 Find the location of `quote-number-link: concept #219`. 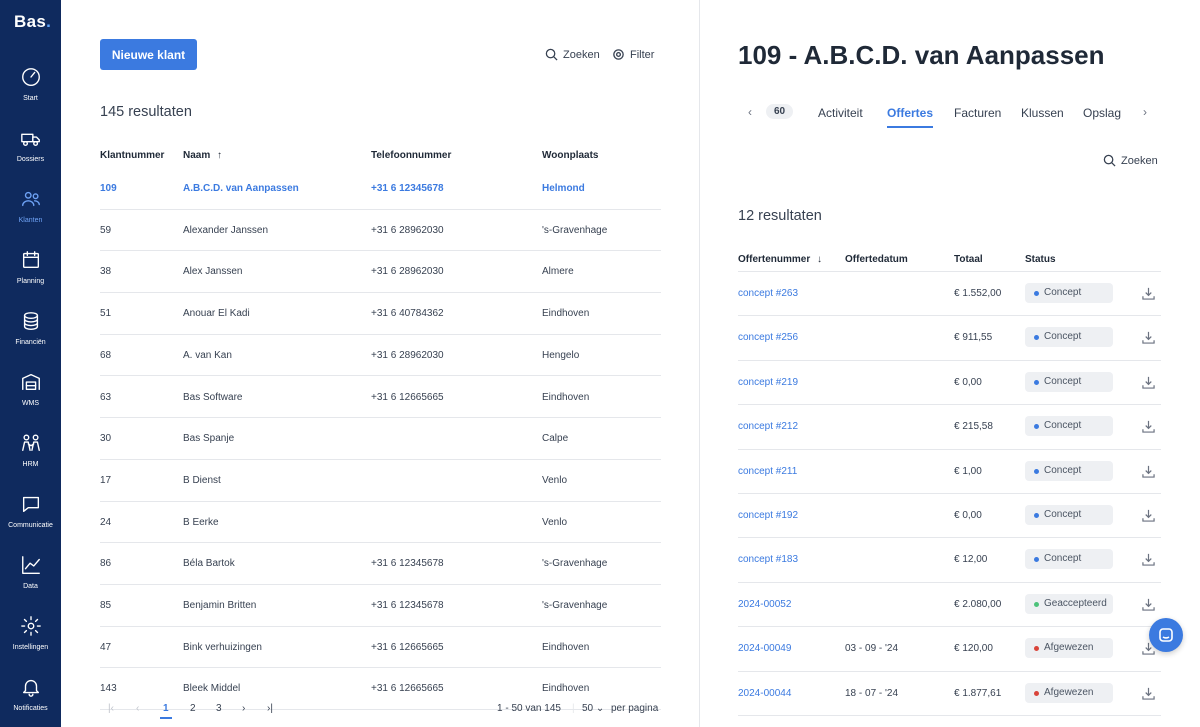

quote-number-link: concept #219 is located at coordinates (768, 382).